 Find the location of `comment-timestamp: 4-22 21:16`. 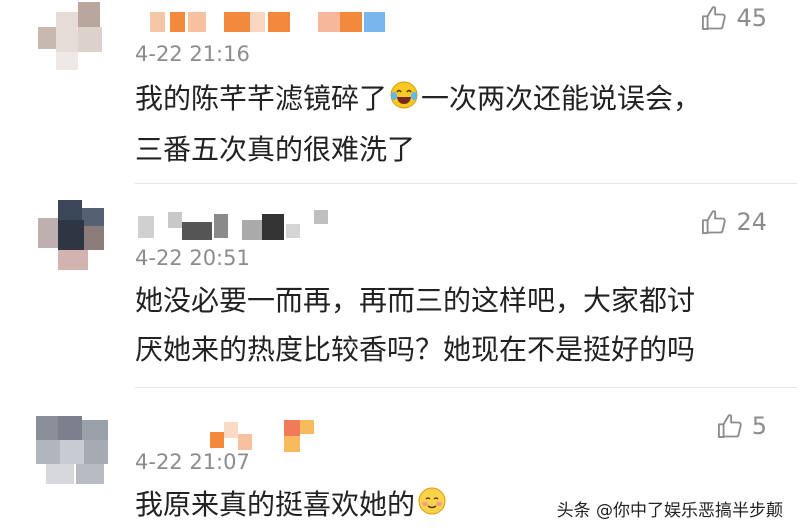

comment-timestamp: 4-22 21:16 is located at coordinates (192, 54).